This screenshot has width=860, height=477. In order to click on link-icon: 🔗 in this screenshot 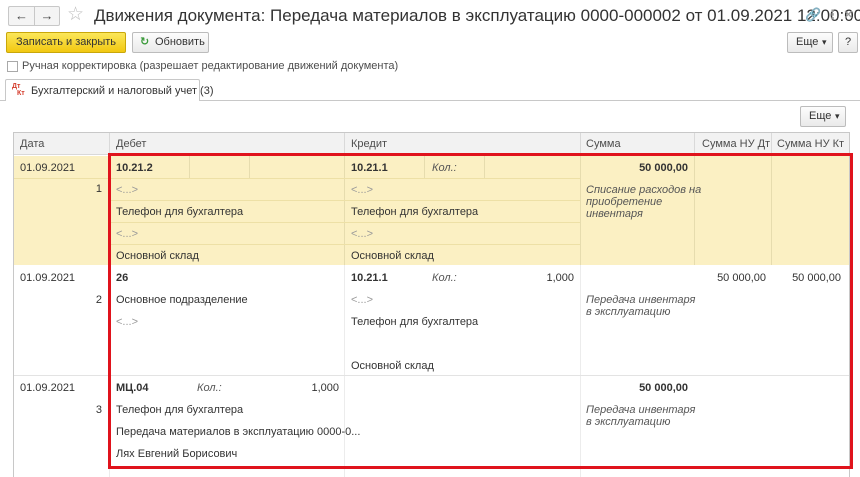, I will do `click(813, 15)`.